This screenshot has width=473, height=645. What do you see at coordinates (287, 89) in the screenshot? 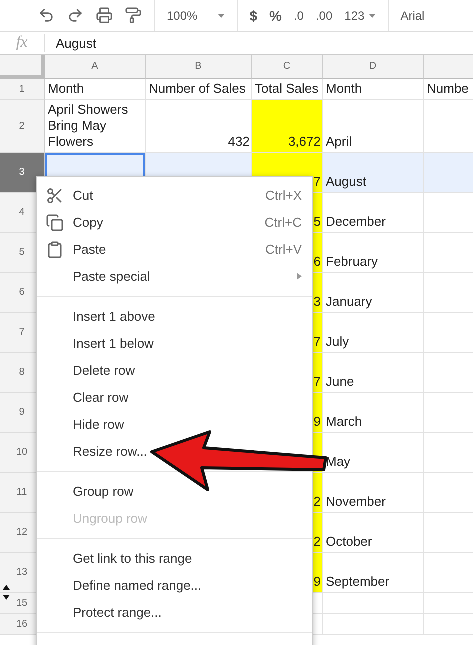
I see `table-cell: Total Sales` at bounding box center [287, 89].